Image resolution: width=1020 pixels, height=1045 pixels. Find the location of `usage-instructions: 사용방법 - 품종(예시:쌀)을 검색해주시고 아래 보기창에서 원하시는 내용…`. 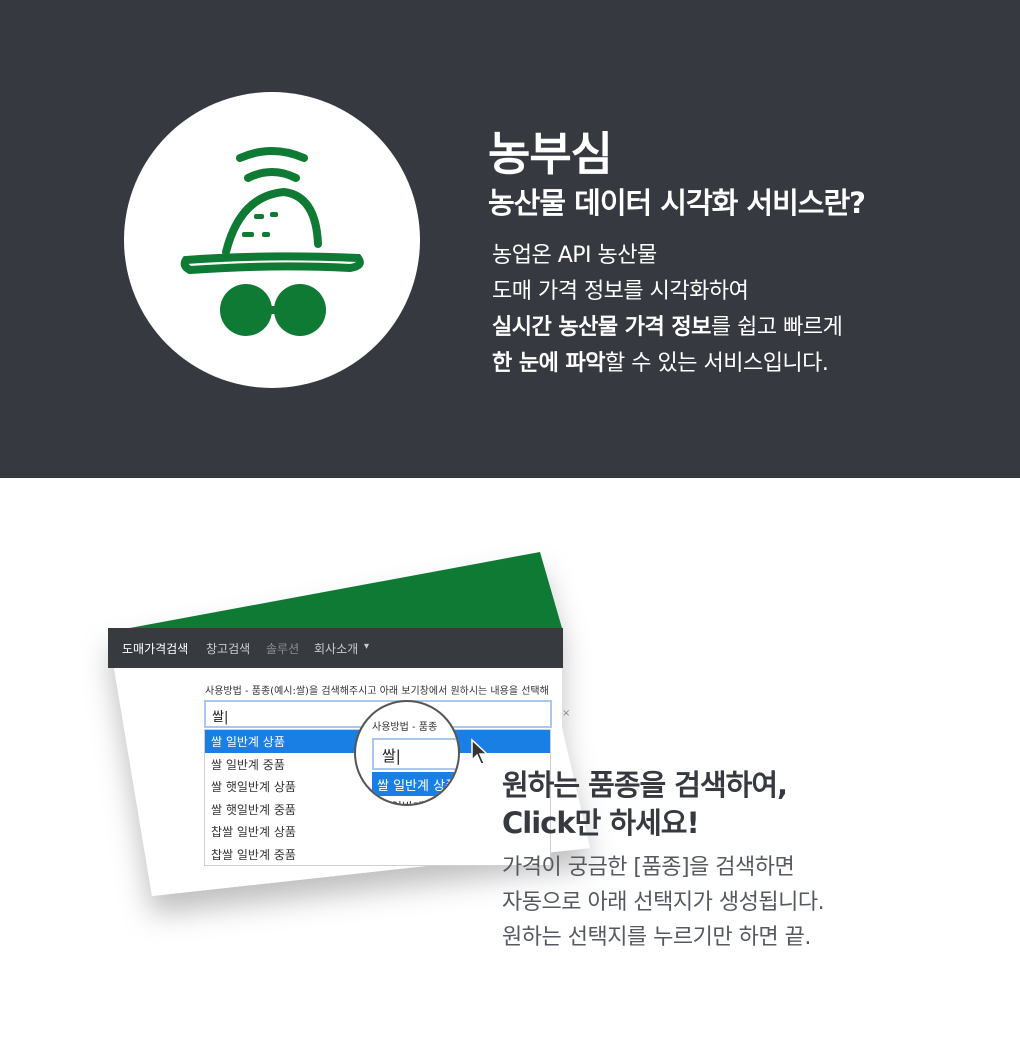

usage-instructions: 사용방법 - 품종(예시:쌀)을 검색해주시고 아래 보기창에서 원하시는 내용… is located at coordinates (377, 691).